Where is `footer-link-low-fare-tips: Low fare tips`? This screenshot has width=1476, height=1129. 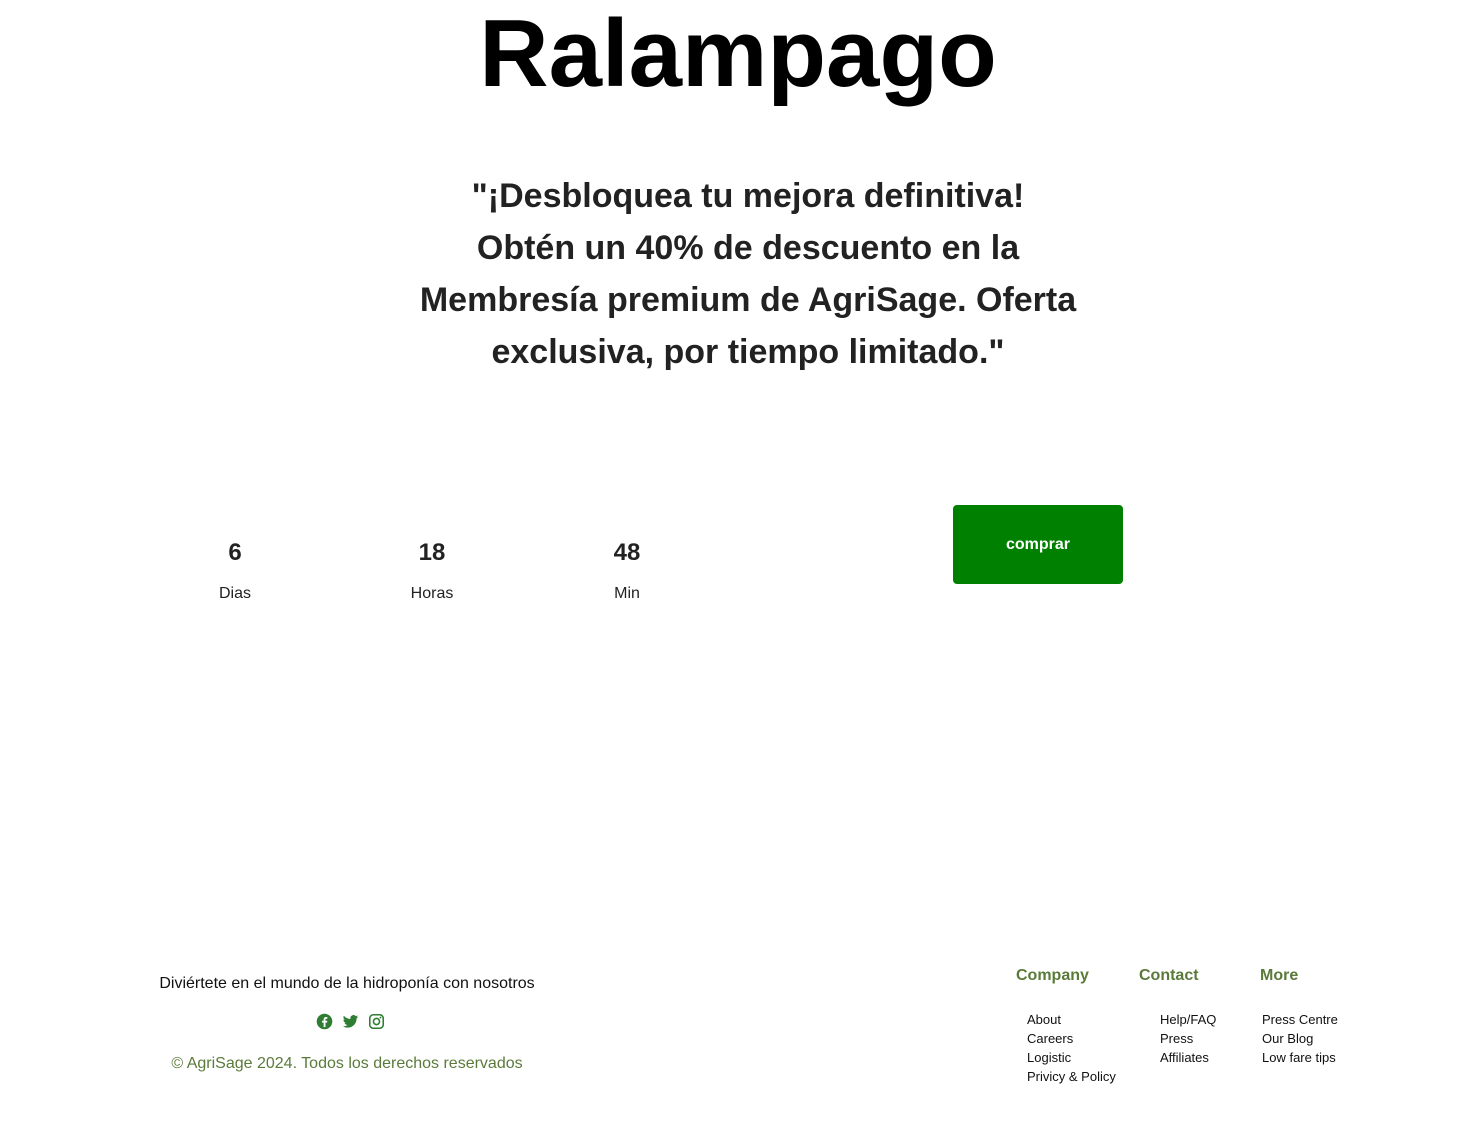 footer-link-low-fare-tips: Low fare tips is located at coordinates (1300, 1057).